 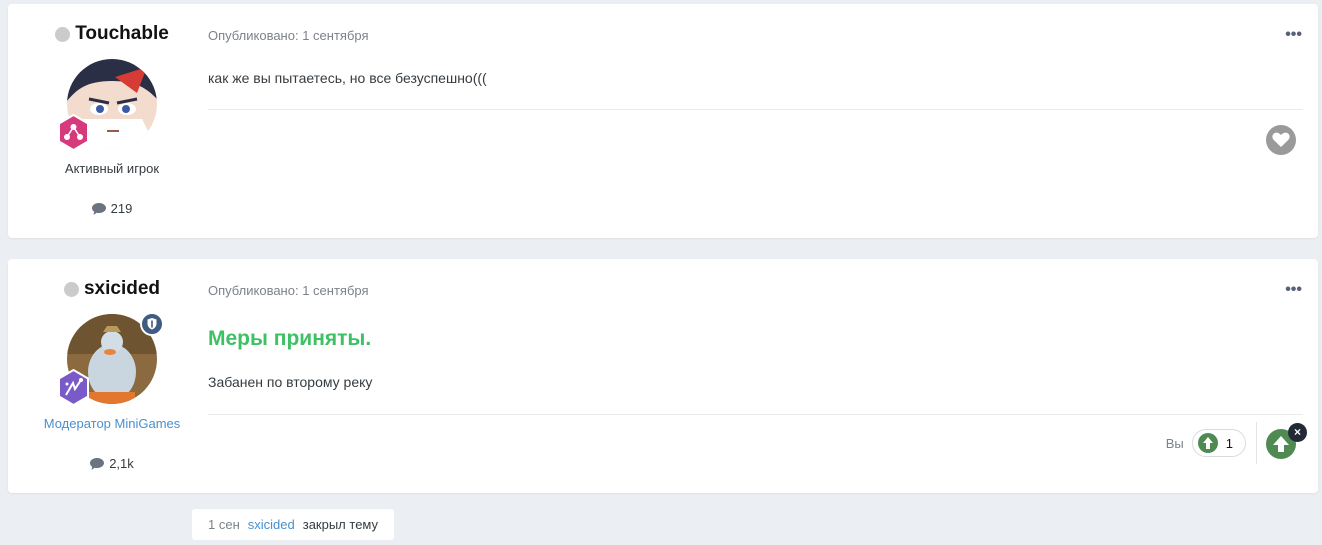 I want to click on reaction-count: 1, so click(x=1229, y=443).